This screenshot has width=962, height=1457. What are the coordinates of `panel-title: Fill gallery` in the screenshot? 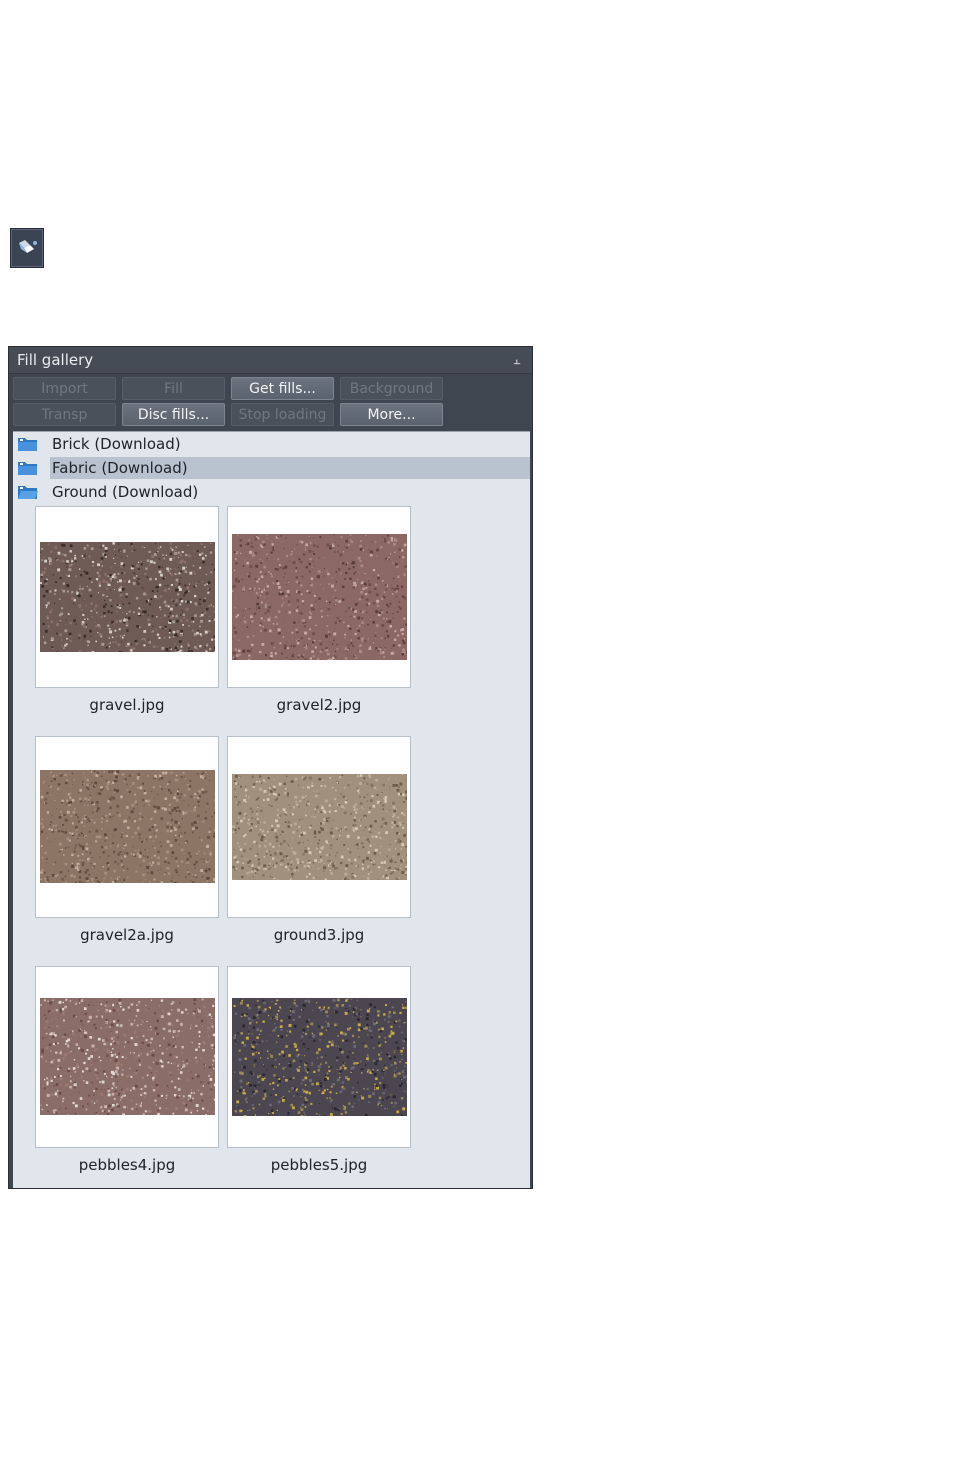 It's located at (55, 360).